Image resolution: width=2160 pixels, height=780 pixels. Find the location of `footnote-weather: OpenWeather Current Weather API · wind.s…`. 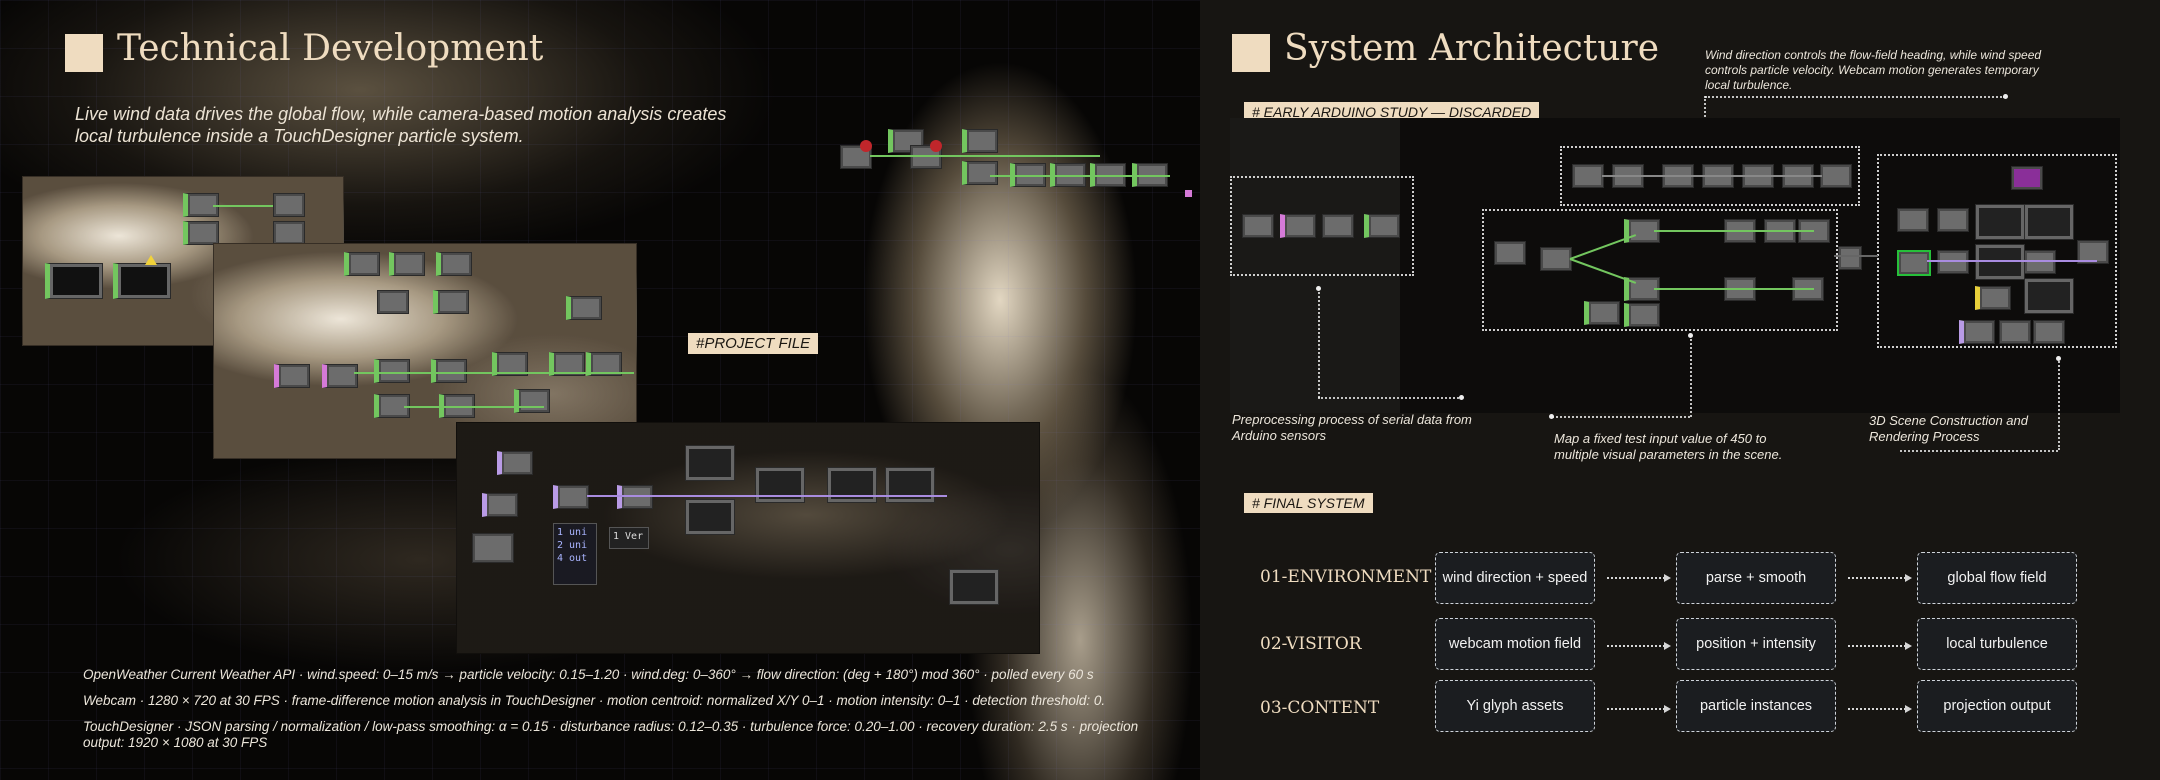

footnote-weather: OpenWeather Current Weather API · wind.s… is located at coordinates (588, 674).